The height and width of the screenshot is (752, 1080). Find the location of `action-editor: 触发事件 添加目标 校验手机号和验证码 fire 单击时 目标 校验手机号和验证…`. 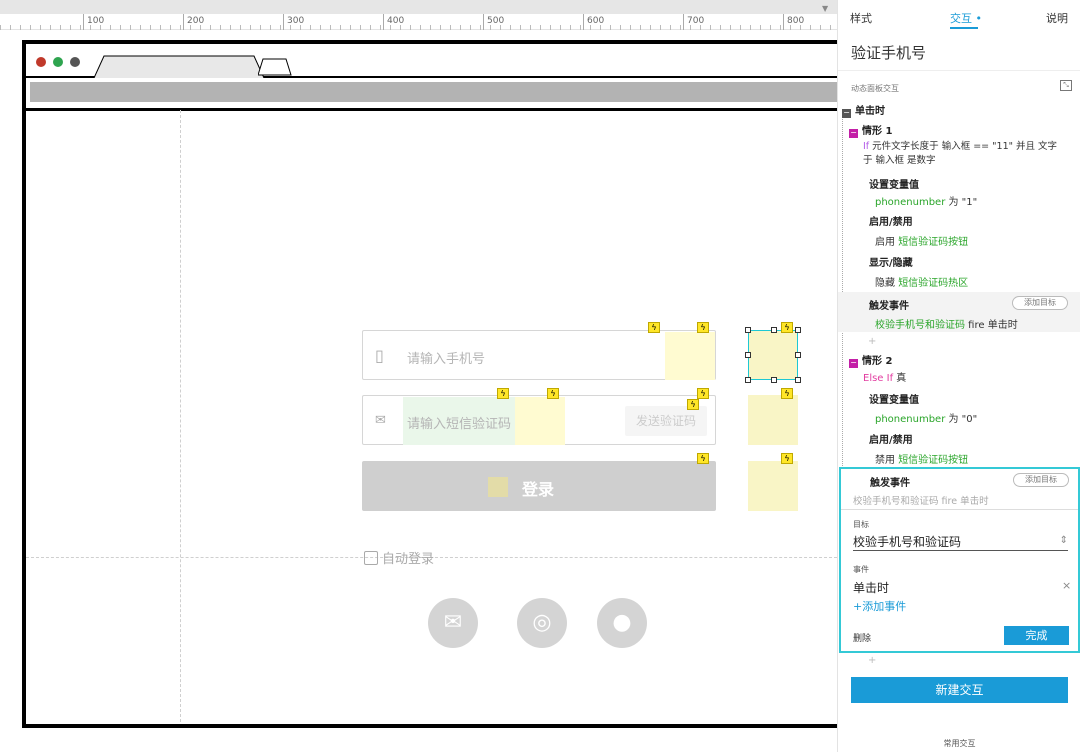

action-editor: 触发事件 添加目标 校验手机号和验证码 fire 单击时 目标 校验手机号和验证… is located at coordinates (959, 560).